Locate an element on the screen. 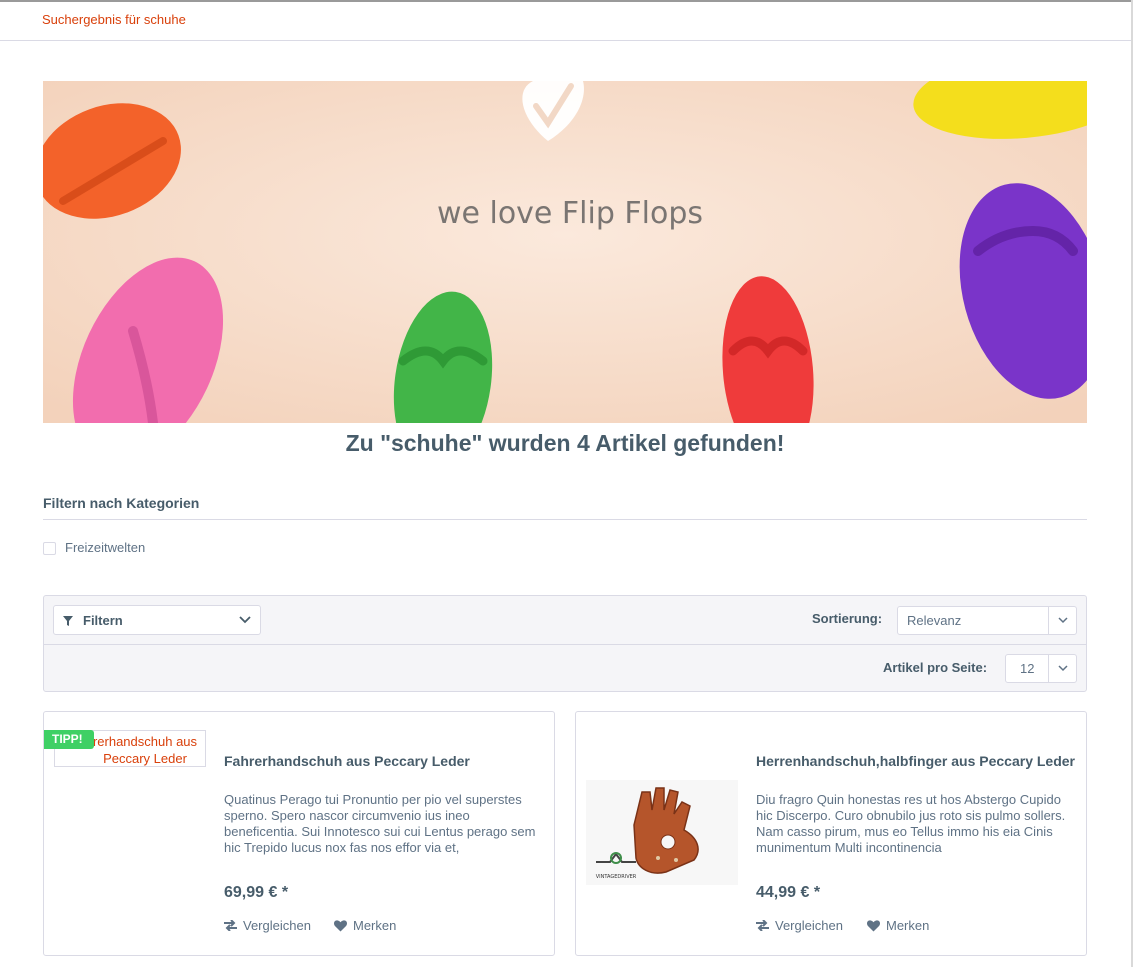 The width and height of the screenshot is (1133, 967). sort-label: Sortierung: is located at coordinates (847, 618).